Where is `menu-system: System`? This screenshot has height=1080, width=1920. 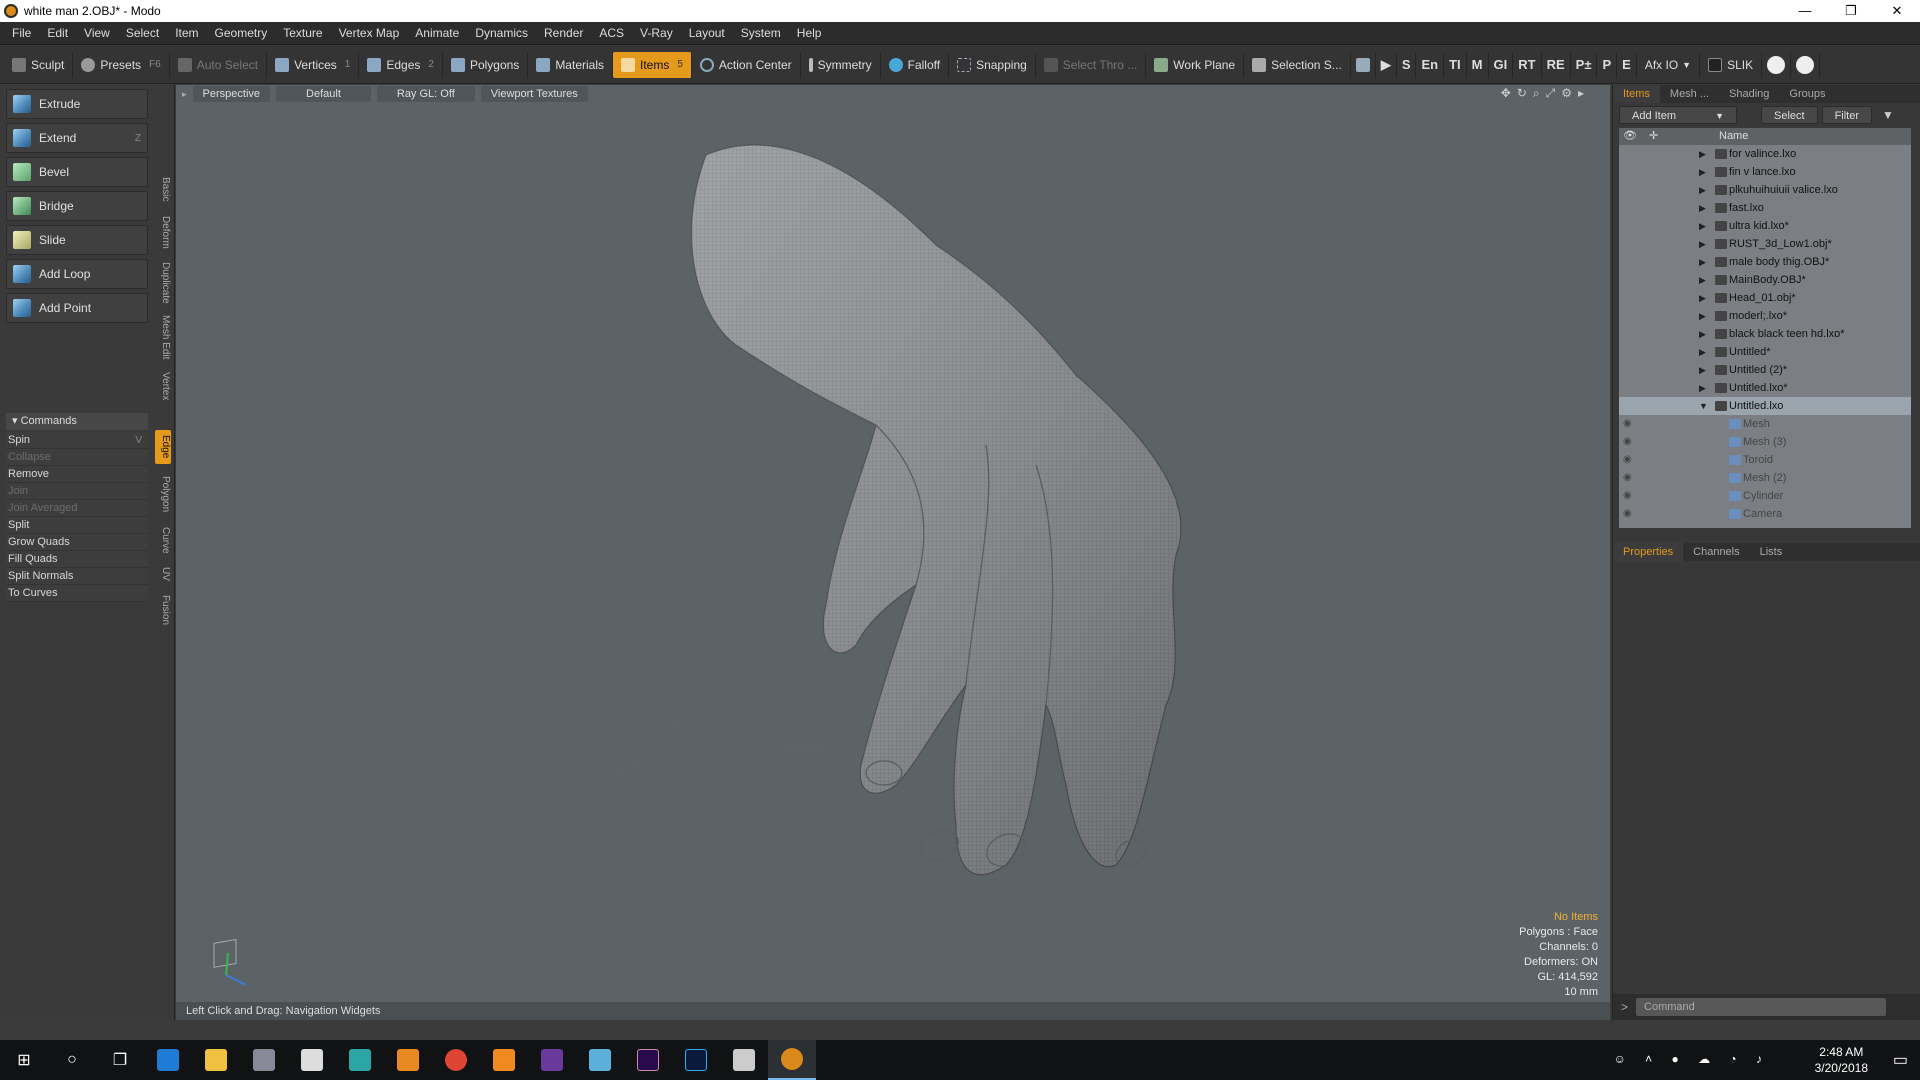 menu-system: System is located at coordinates (761, 33).